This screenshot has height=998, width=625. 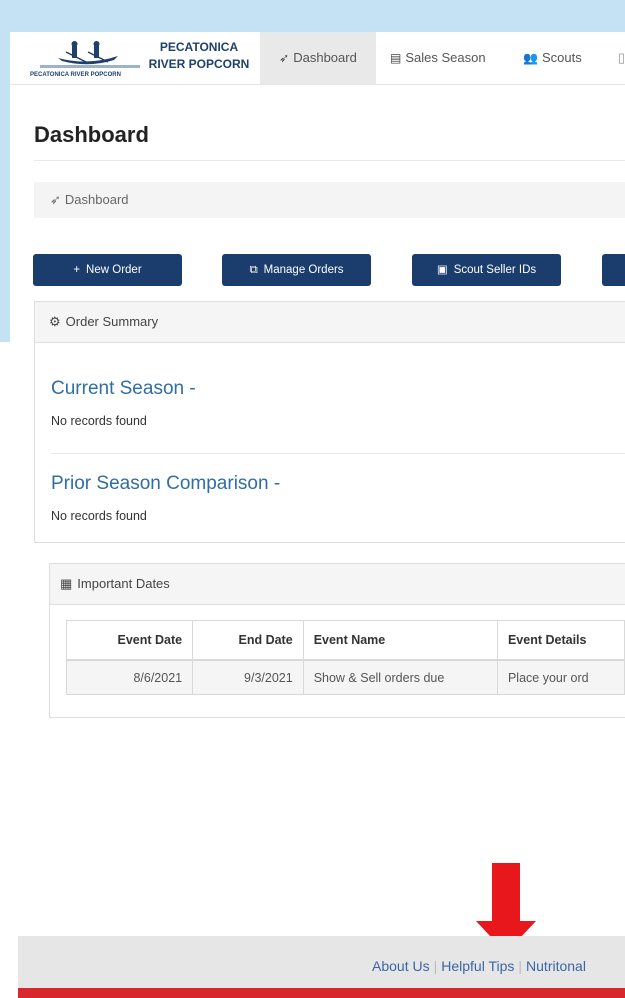 I want to click on id-card-icon: ▣, so click(x=442, y=270).